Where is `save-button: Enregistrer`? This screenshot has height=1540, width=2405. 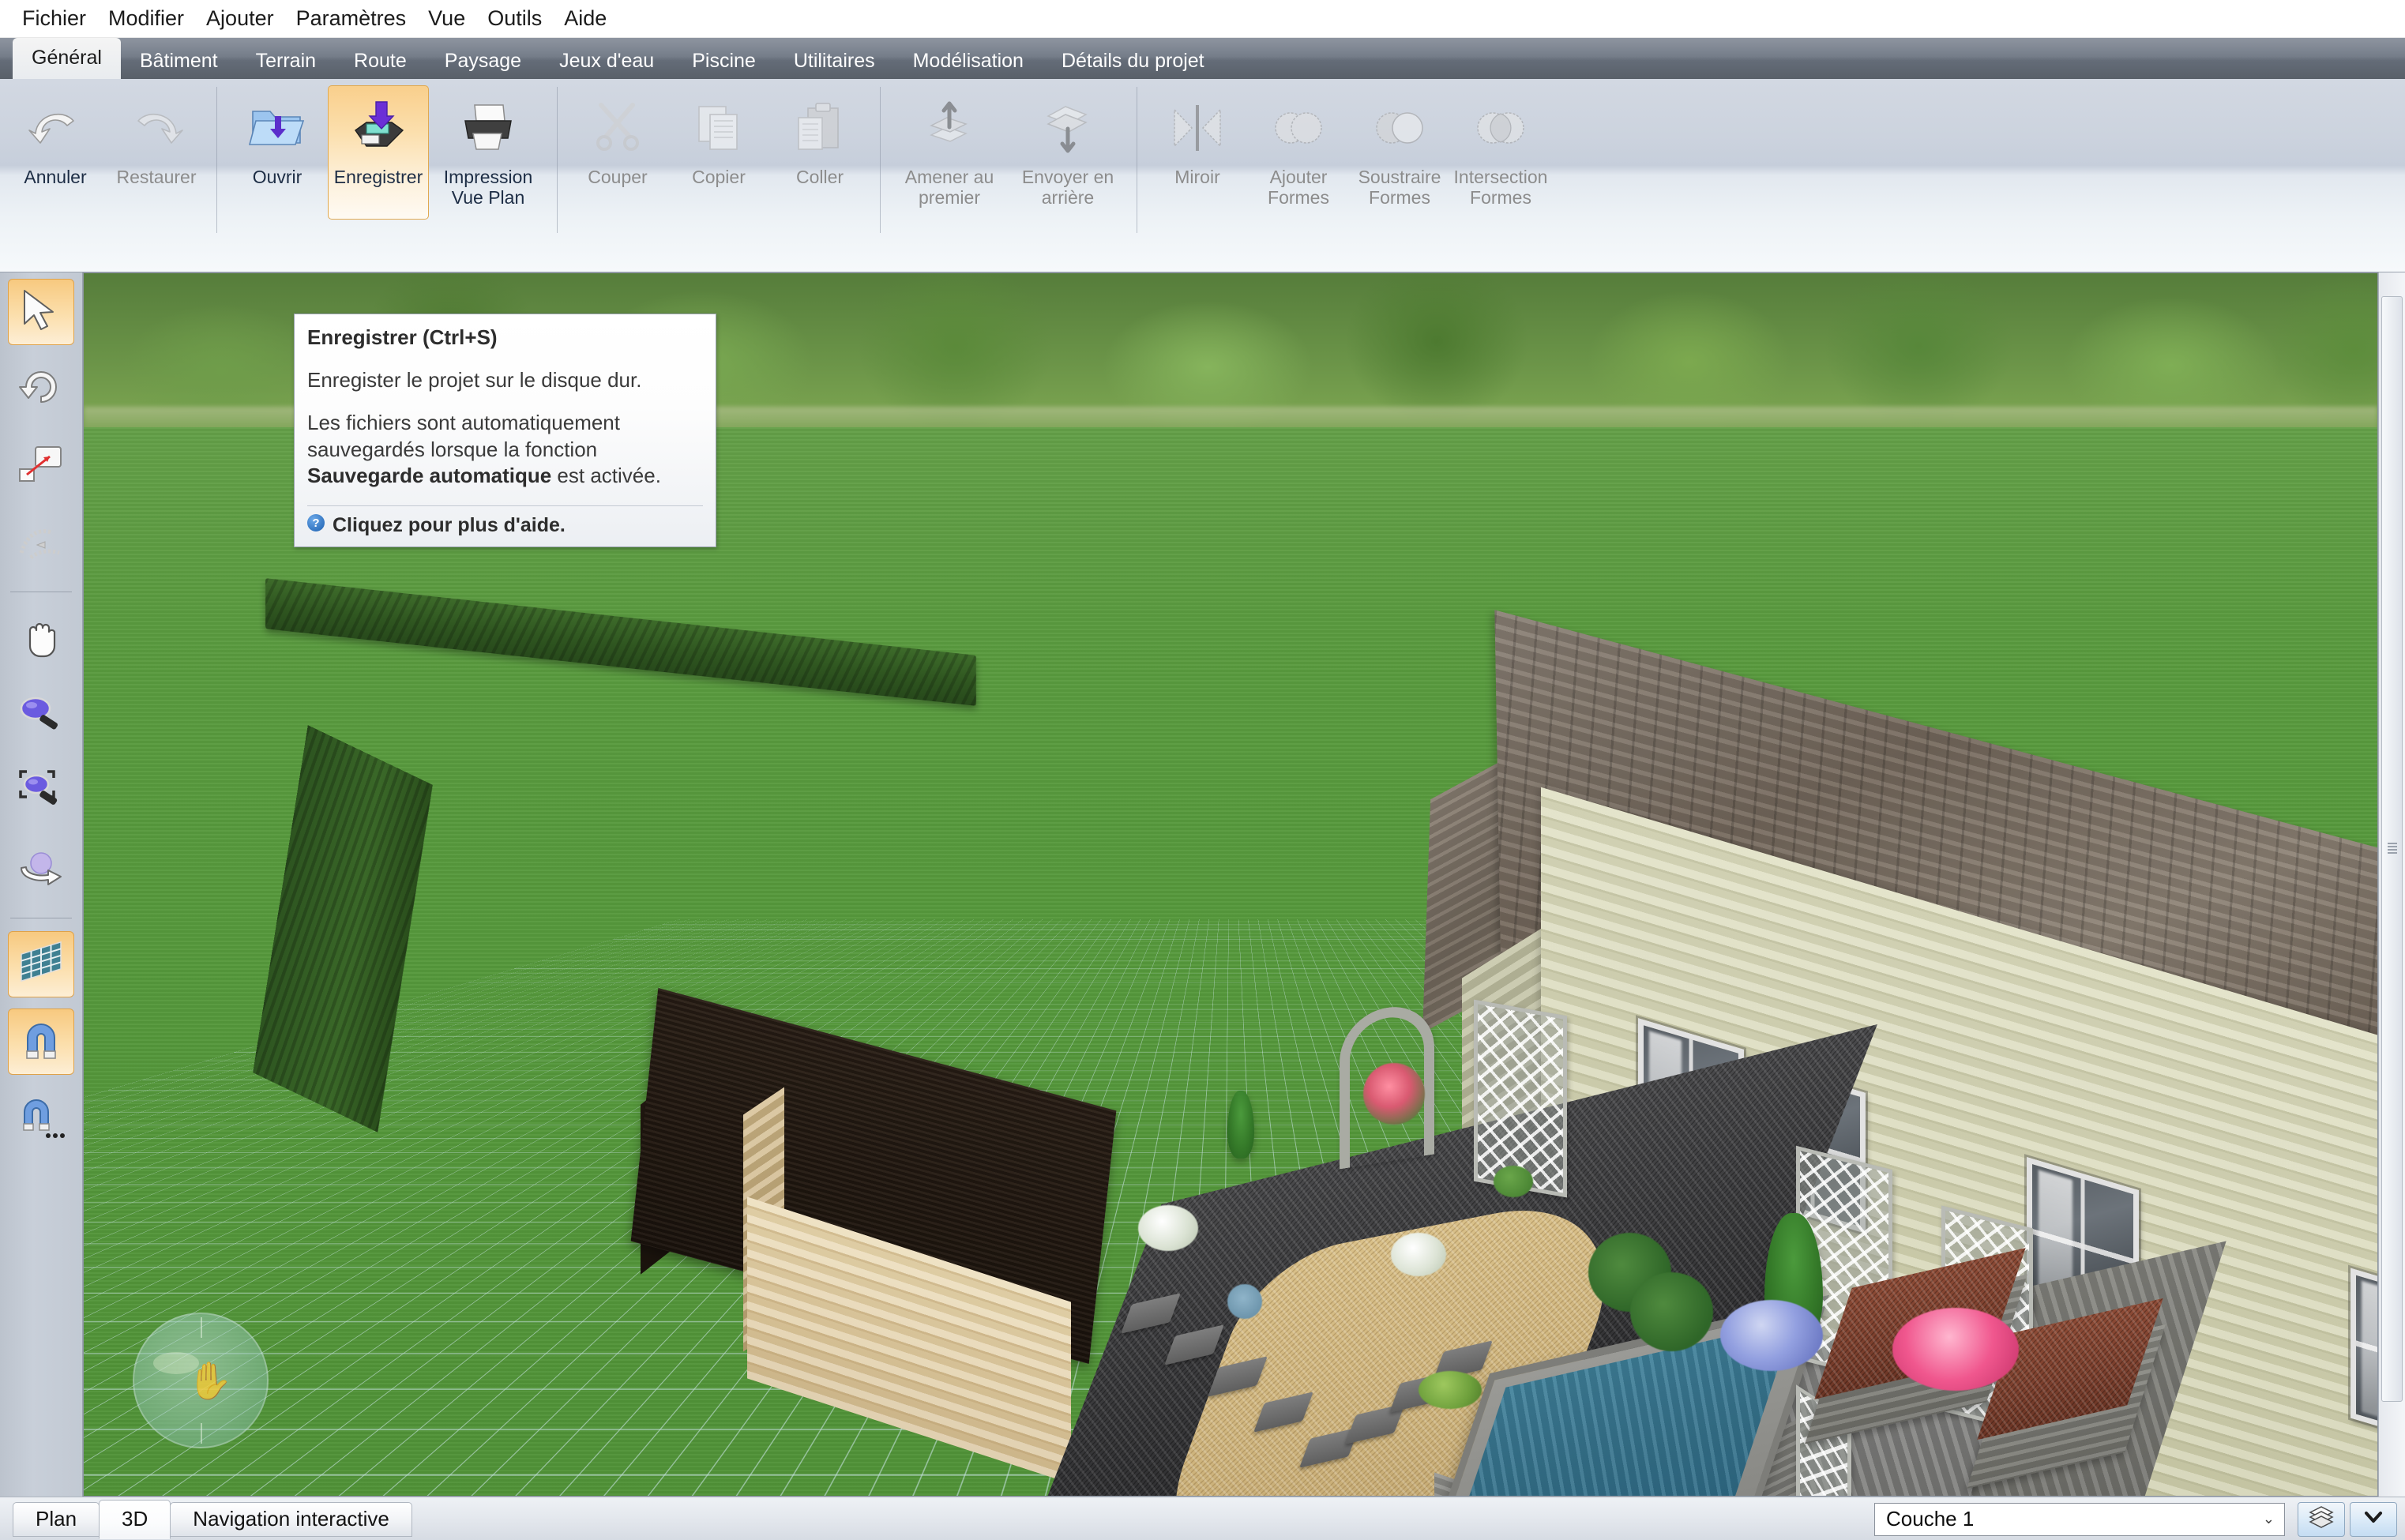
save-button: Enregistrer is located at coordinates (378, 152).